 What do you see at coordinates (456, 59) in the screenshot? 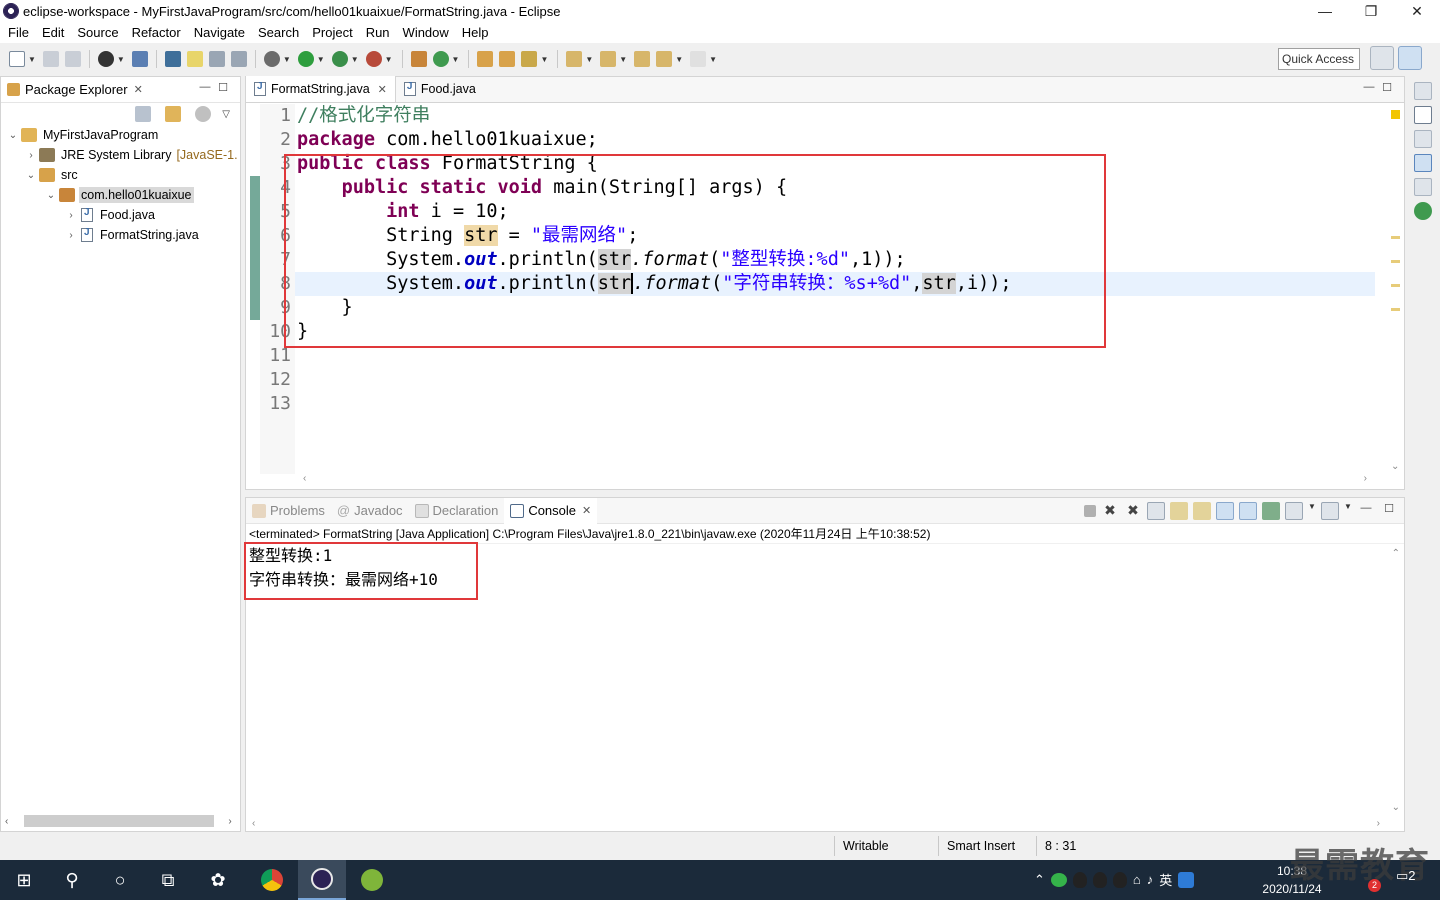
I see `new-class-dropdown-icon: ▼` at bounding box center [456, 59].